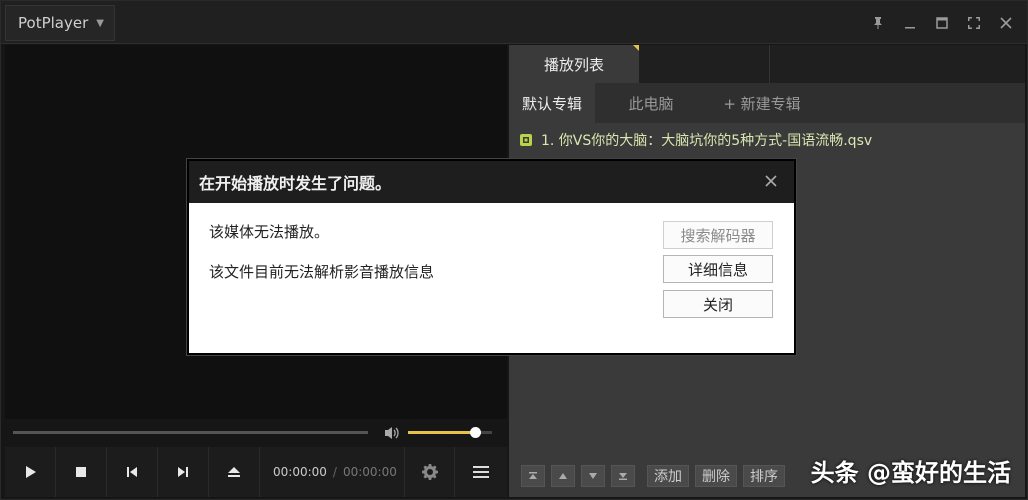  I want to click on app-menu-button: PotPlayer ▼, so click(60, 23).